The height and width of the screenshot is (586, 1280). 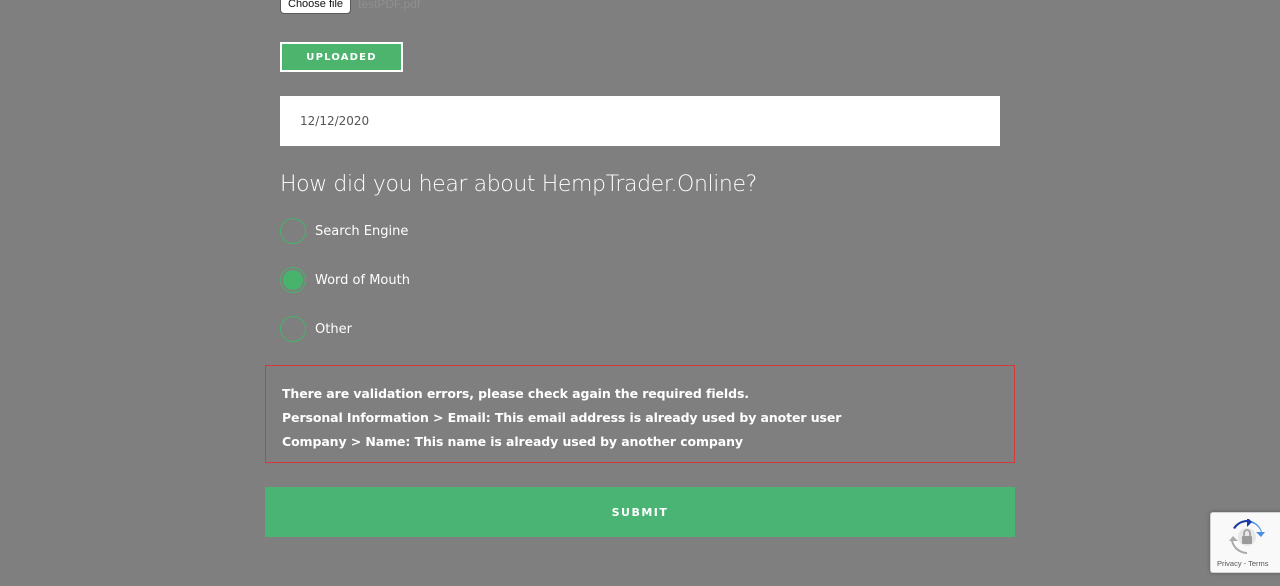 I want to click on file-upload-row: Choose file testPDF.pdf, so click(x=350, y=7).